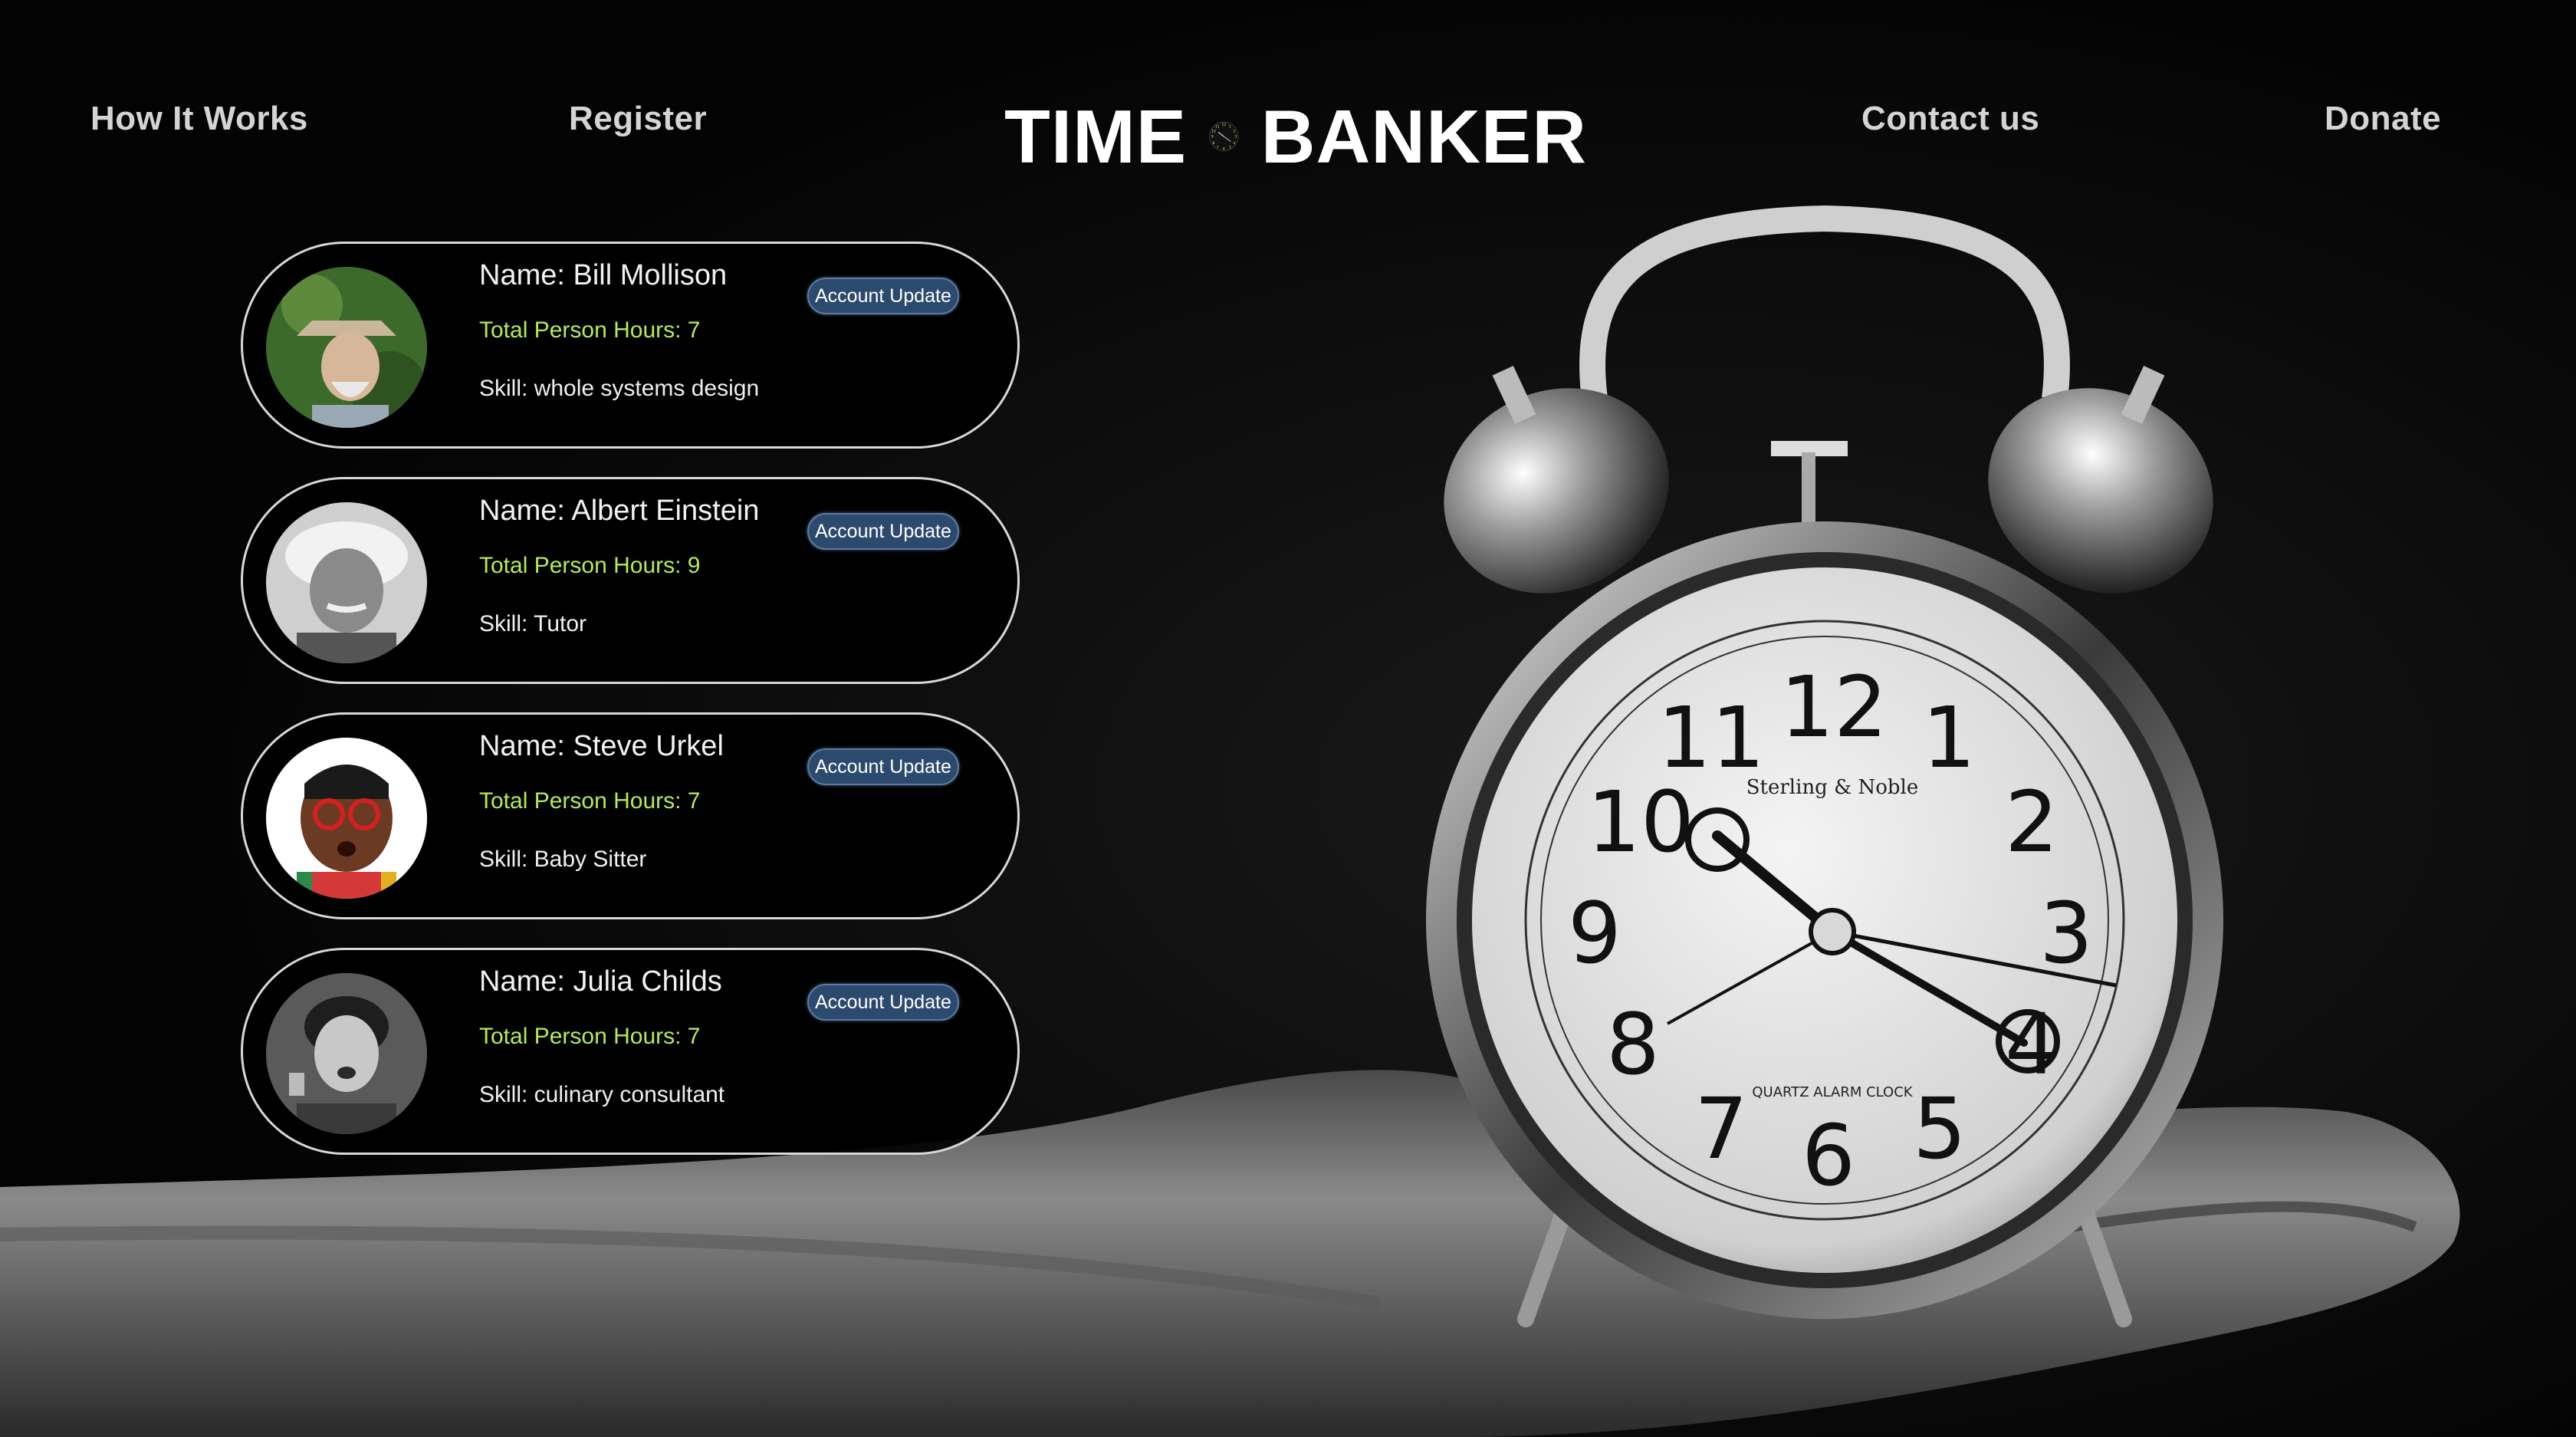 The width and height of the screenshot is (2576, 1437). I want to click on profile-name: Name: Steve Urkel, so click(602, 746).